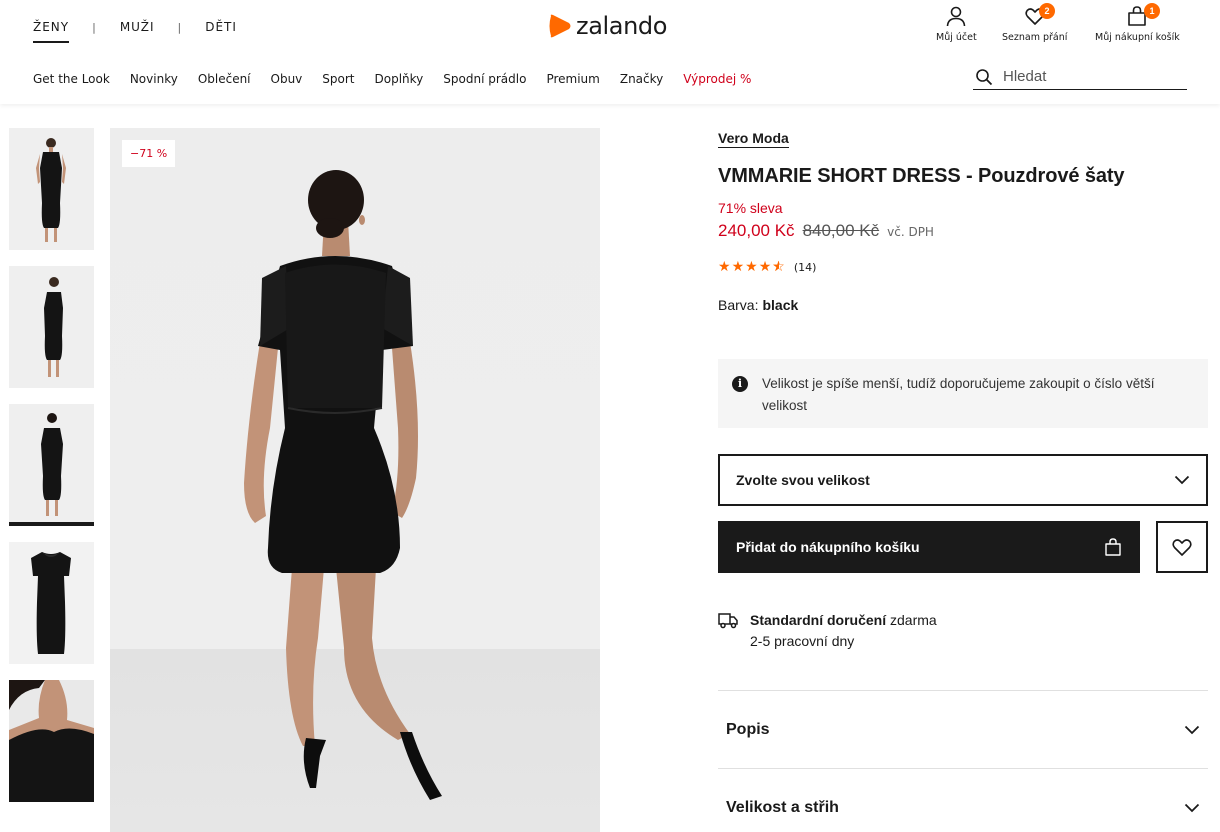  What do you see at coordinates (984, 77) in the screenshot?
I see `search-icon` at bounding box center [984, 77].